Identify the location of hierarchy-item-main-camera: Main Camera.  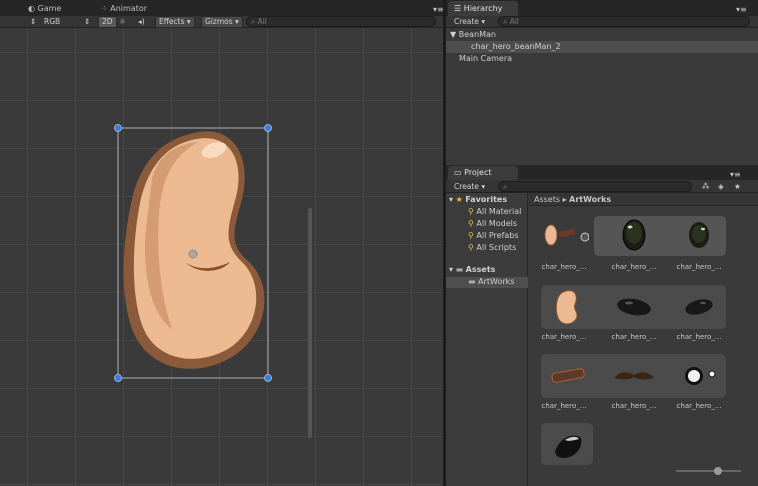
(602, 59).